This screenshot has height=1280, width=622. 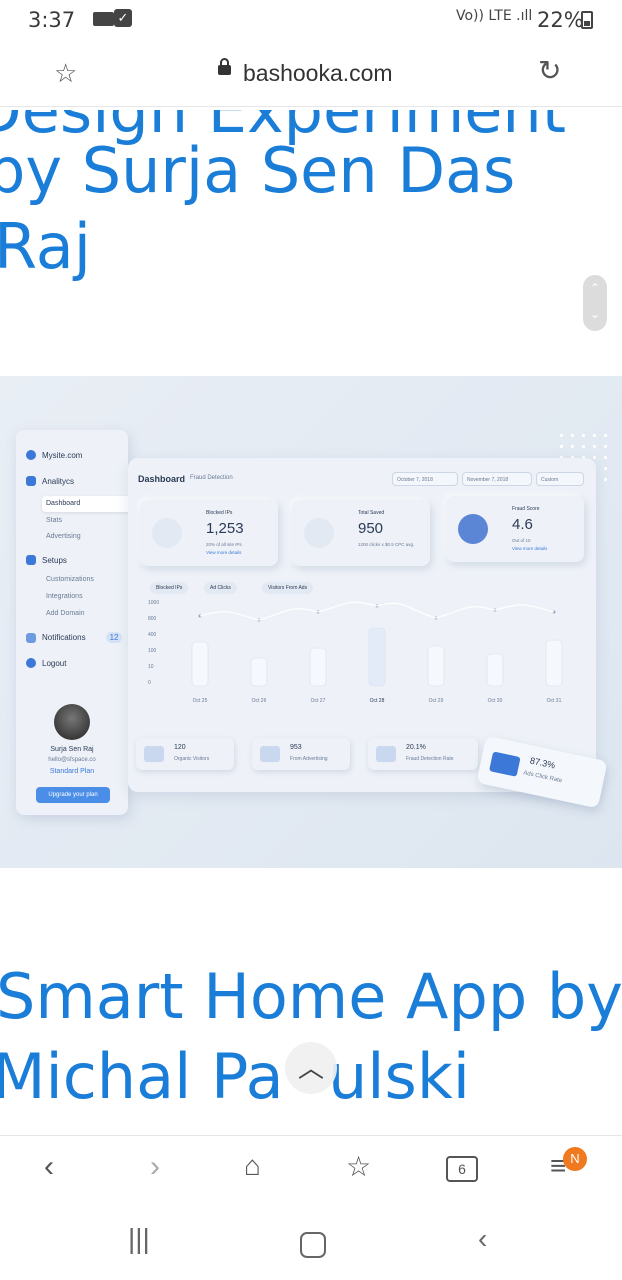 What do you see at coordinates (49, 1167) in the screenshot?
I see `back-icon: ‹` at bounding box center [49, 1167].